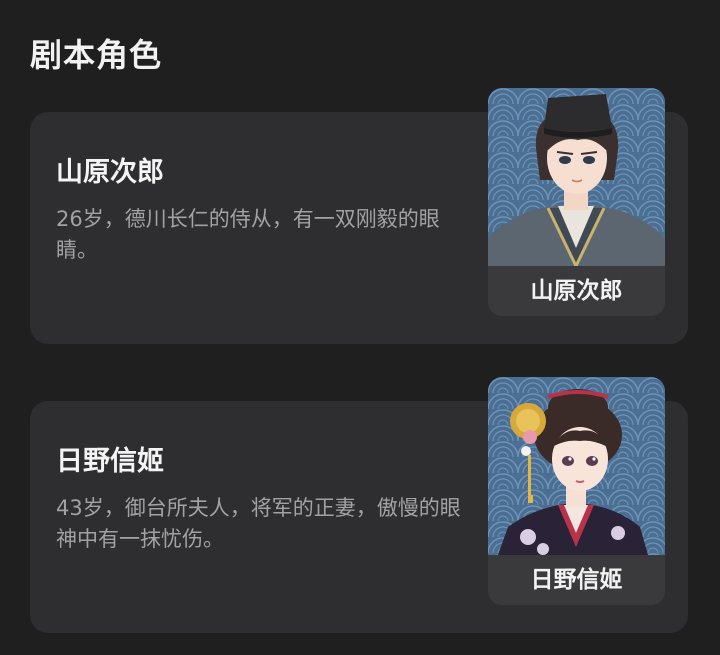 This screenshot has width=720, height=655. What do you see at coordinates (110, 172) in the screenshot?
I see `character-name: 山原次郎` at bounding box center [110, 172].